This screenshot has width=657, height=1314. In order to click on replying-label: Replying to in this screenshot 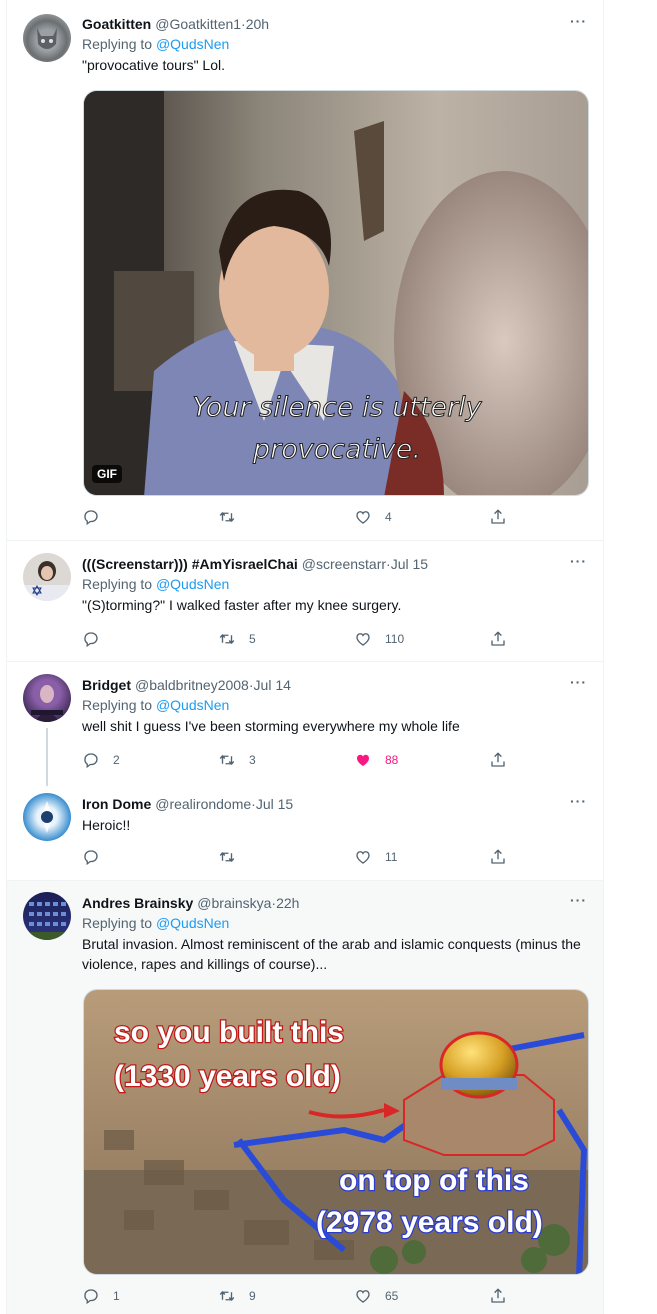, I will do `click(119, 584)`.